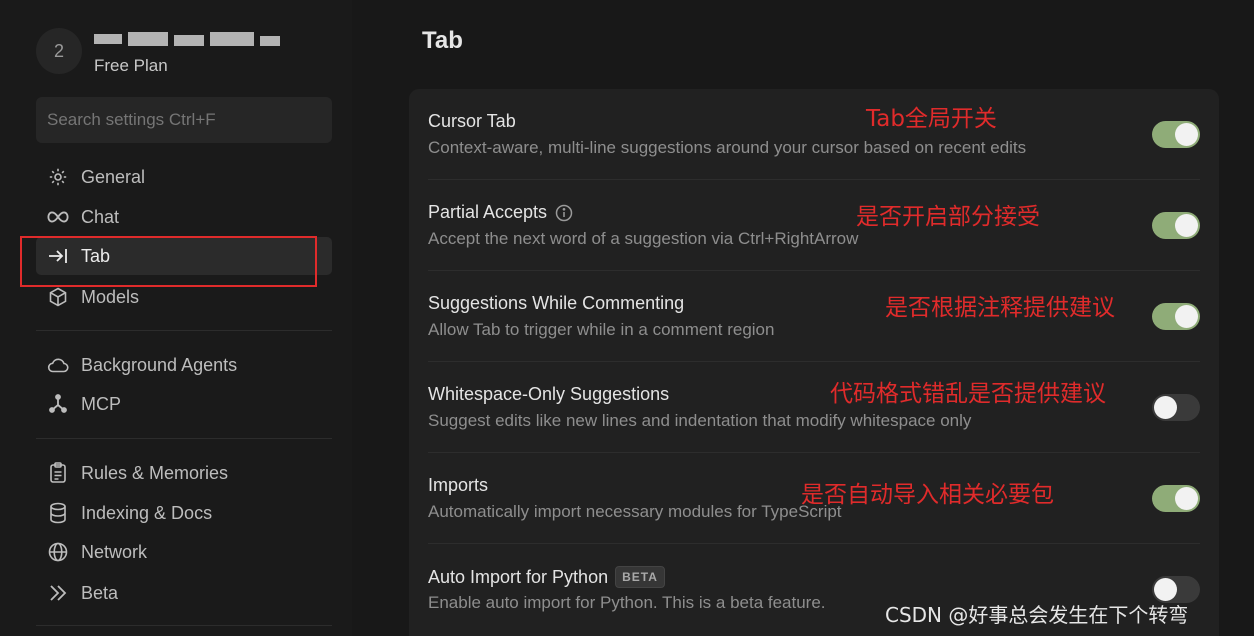 The image size is (1254, 636). I want to click on infinity-icon, so click(58, 217).